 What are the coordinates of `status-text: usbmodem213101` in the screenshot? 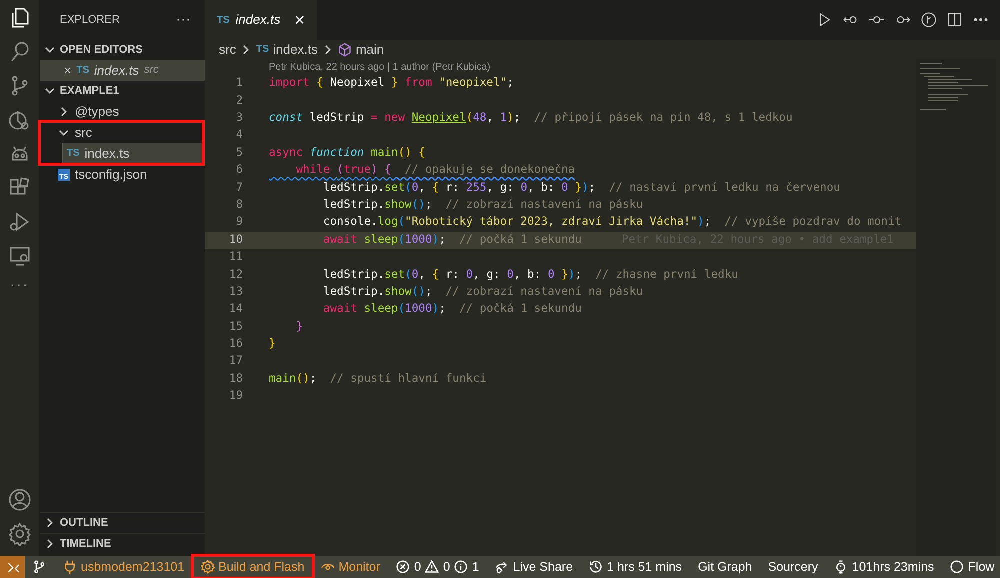 It's located at (133, 567).